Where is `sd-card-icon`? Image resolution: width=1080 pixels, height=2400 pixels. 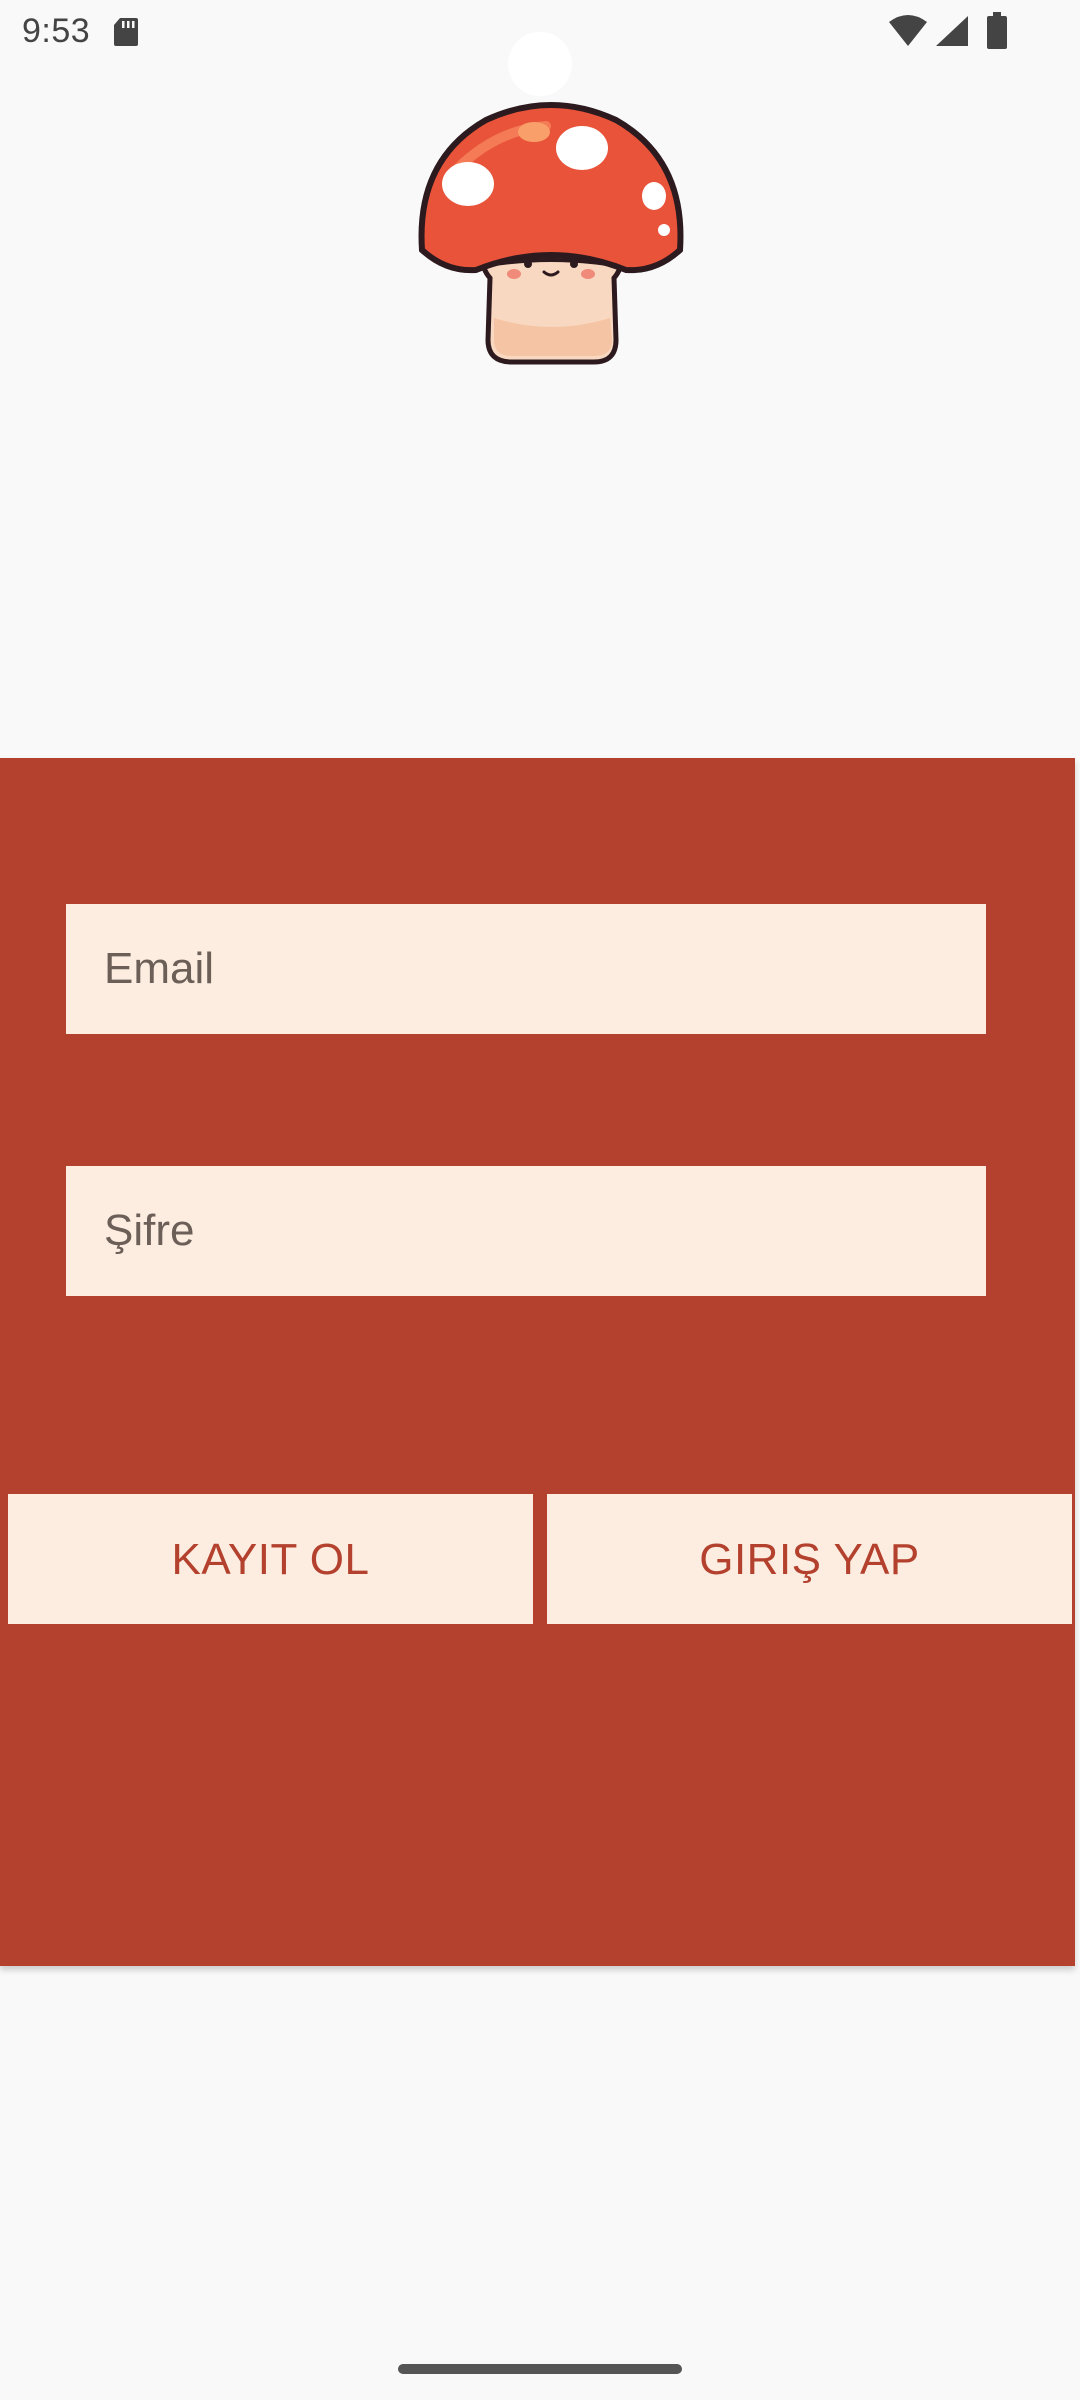
sd-card-icon is located at coordinates (126, 32).